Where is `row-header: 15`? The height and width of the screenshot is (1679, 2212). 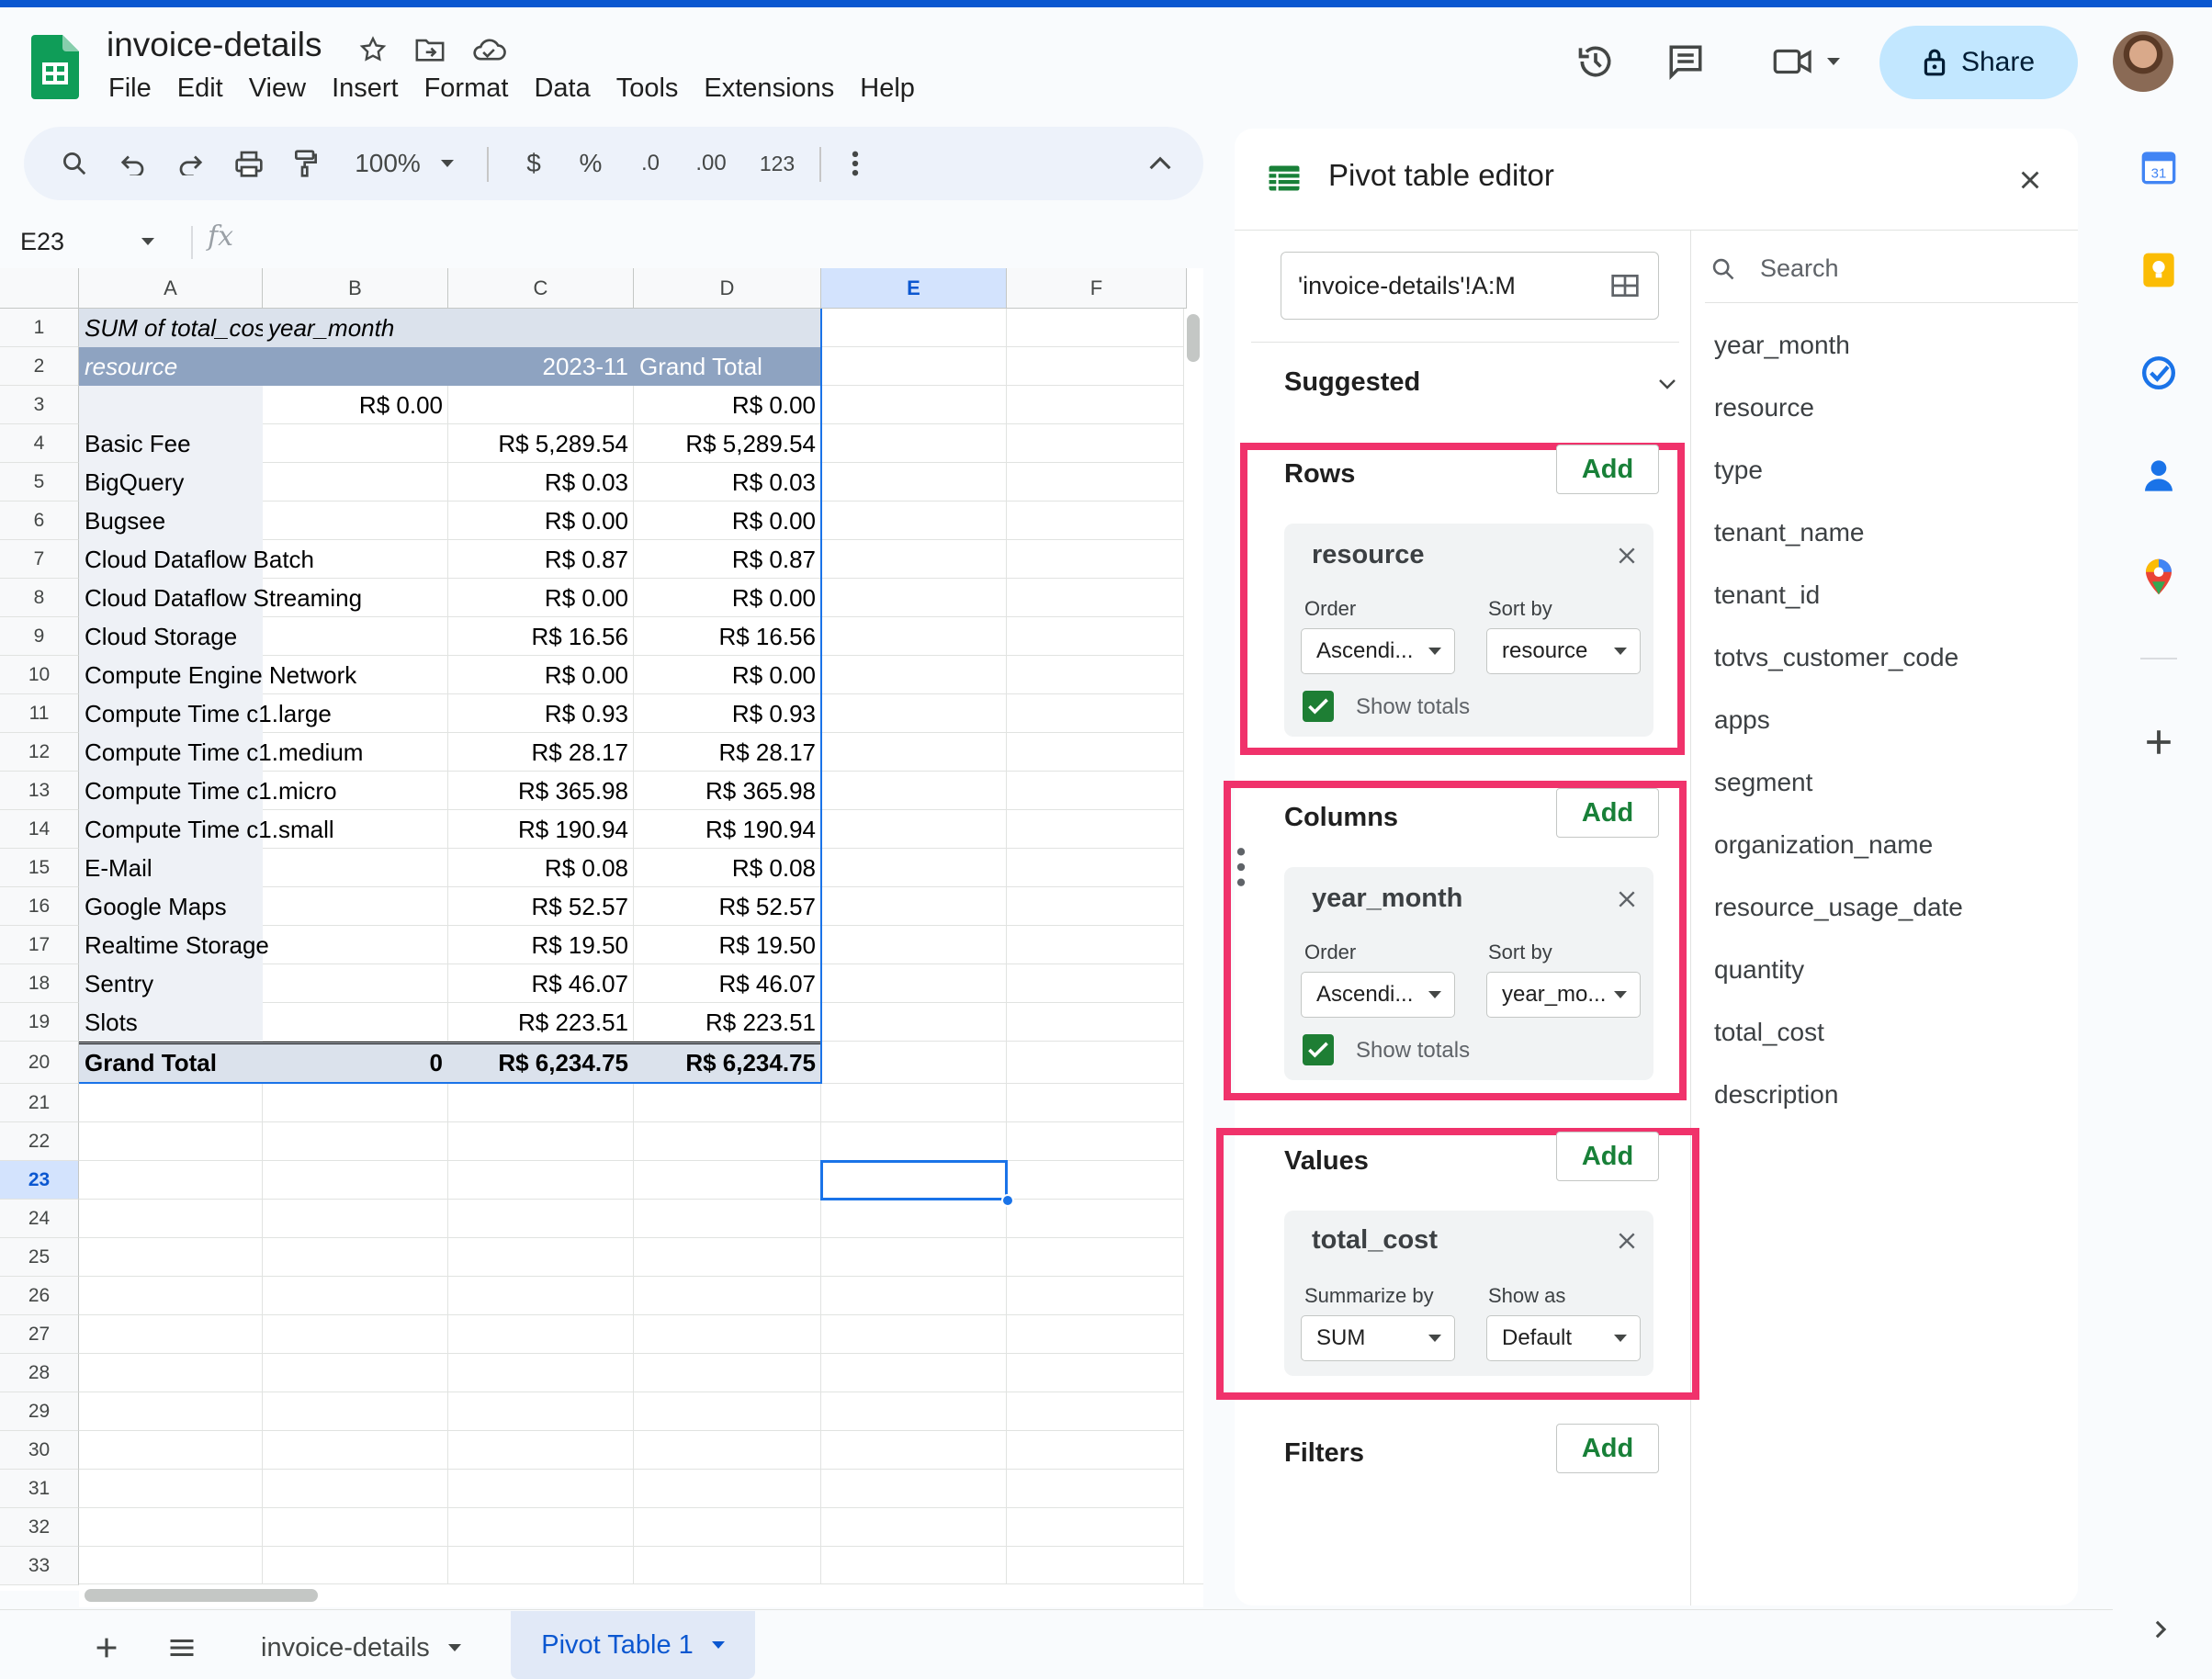
row-header: 15 is located at coordinates (39, 868).